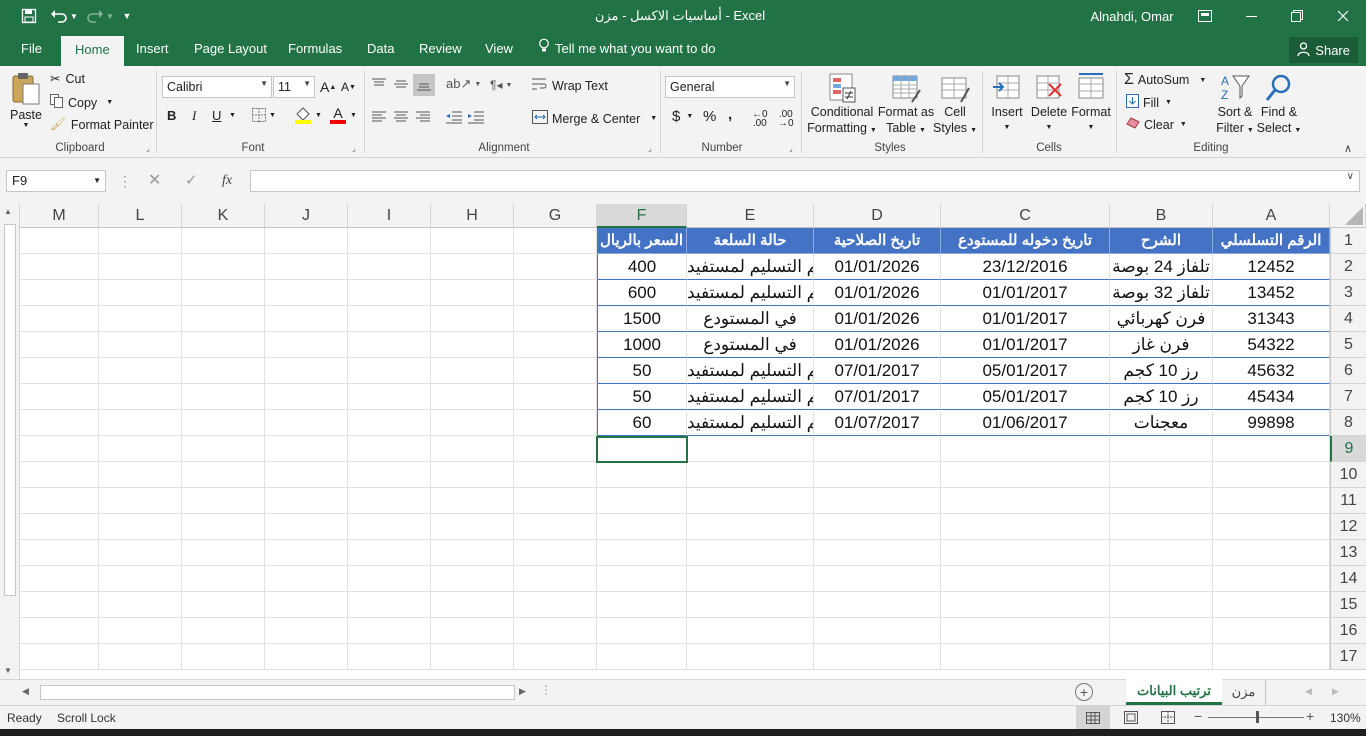 This screenshot has width=1366, height=736. I want to click on row-header-3: 3, so click(1348, 293).